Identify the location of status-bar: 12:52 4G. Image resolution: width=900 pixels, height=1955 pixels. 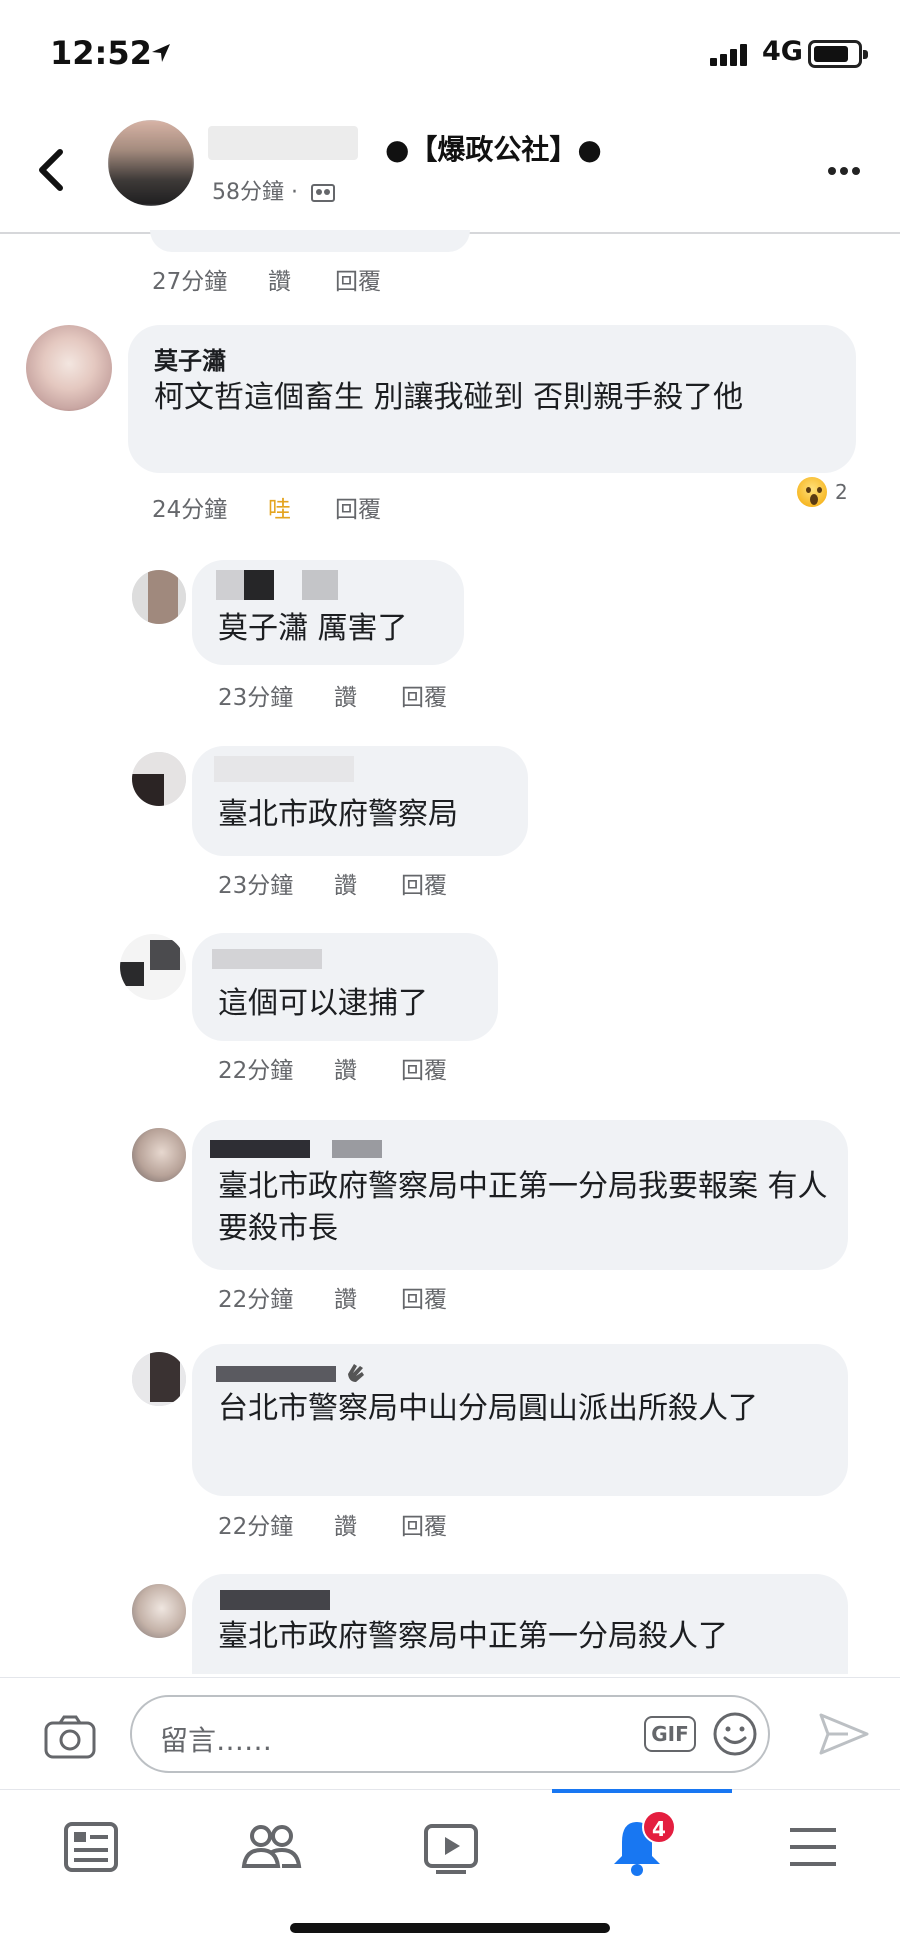
(450, 50).